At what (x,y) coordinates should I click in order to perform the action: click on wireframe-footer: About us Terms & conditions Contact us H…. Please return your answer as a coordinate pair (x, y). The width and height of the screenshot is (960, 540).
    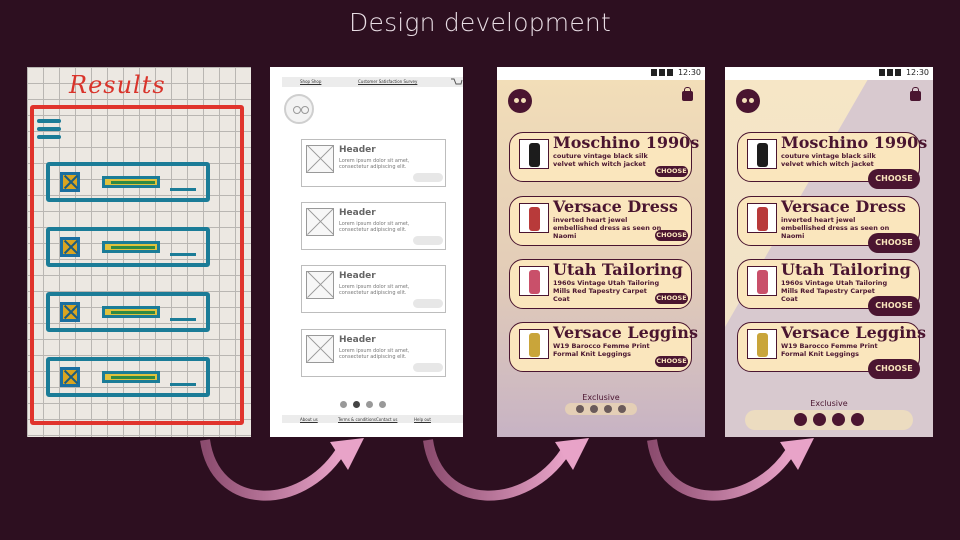
    Looking at the image, I should click on (372, 419).